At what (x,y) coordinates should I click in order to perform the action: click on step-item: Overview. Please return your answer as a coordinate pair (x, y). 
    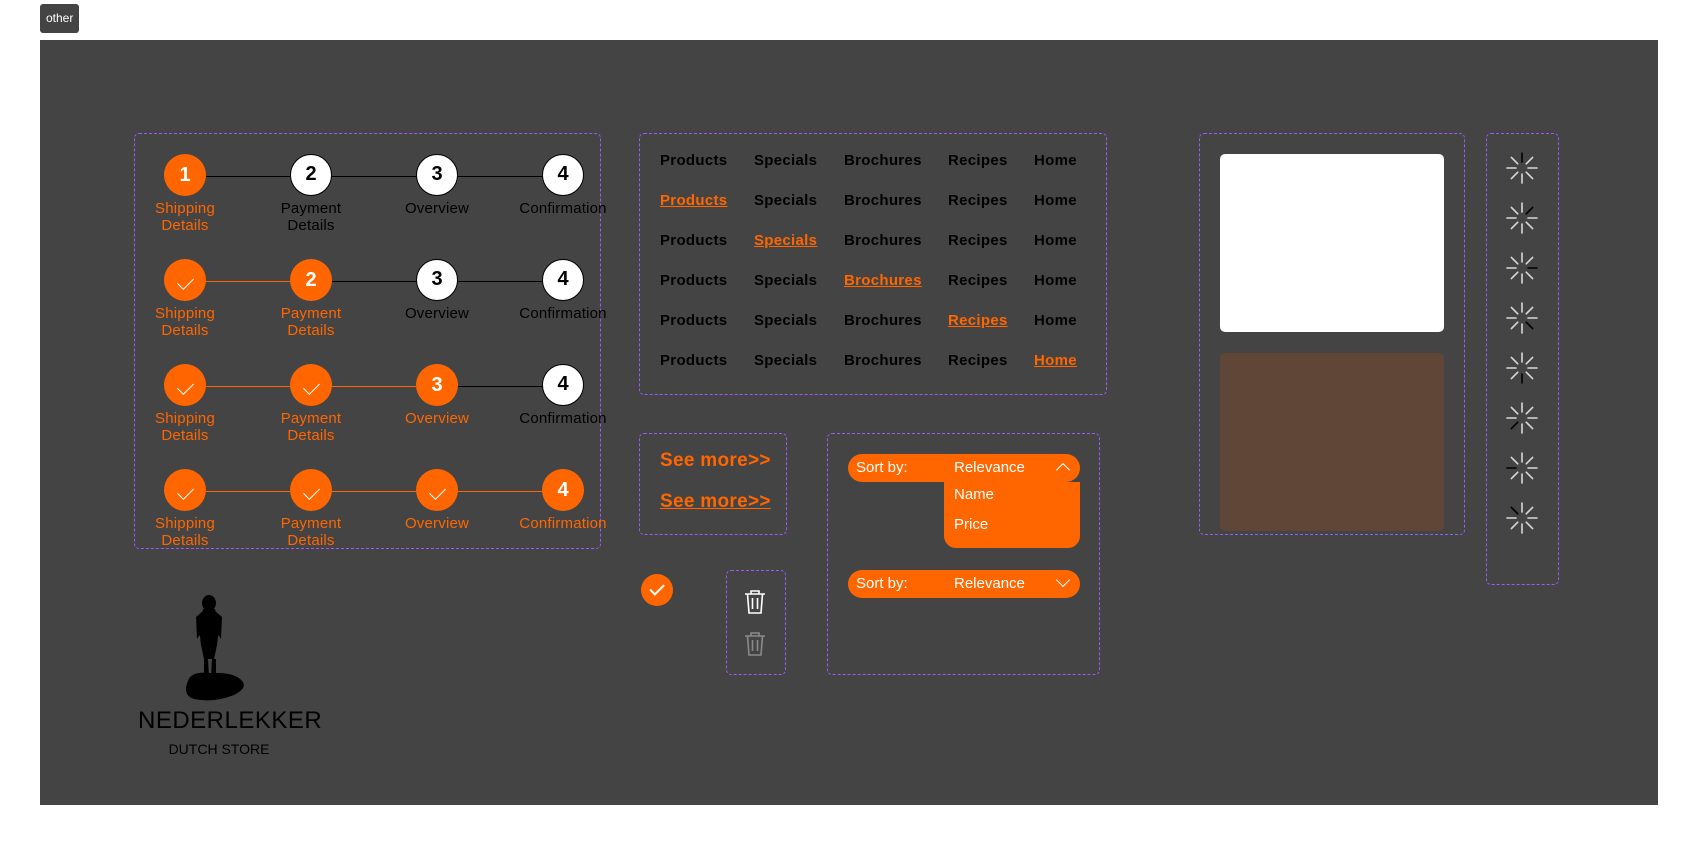
    Looking at the image, I should click on (437, 500).